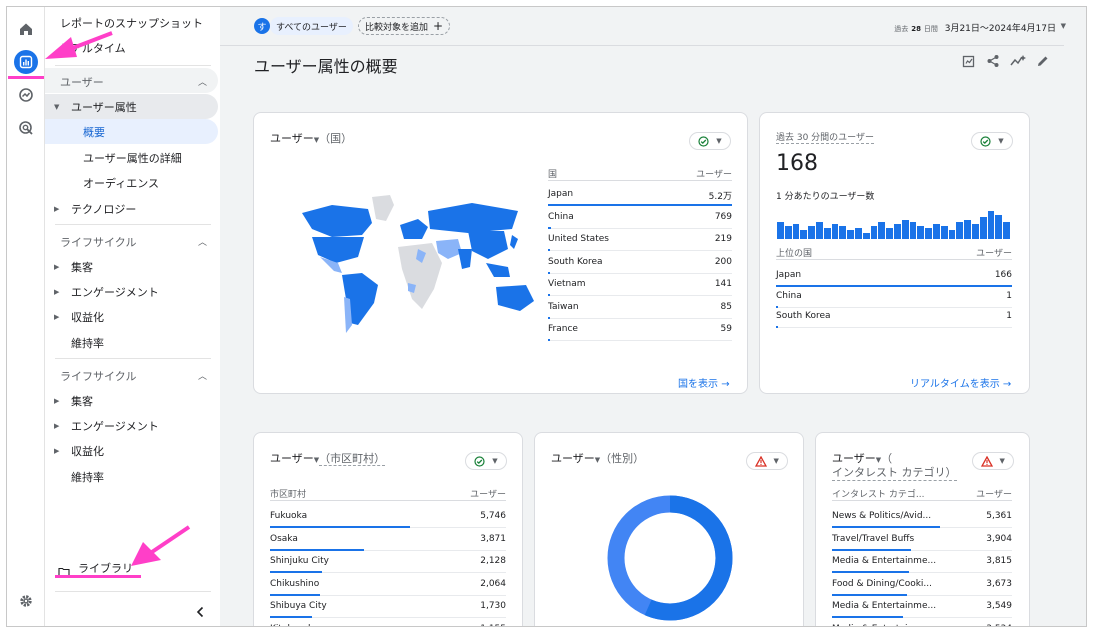  Describe the element at coordinates (388, 623) in the screenshot. I see `table-row: Kitakyushu 1,155` at that location.